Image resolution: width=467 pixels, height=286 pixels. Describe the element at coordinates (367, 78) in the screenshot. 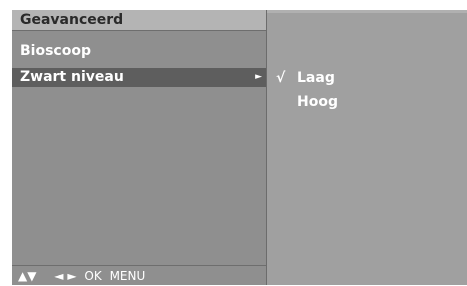

I see `option-laag: √ Laag` at that location.